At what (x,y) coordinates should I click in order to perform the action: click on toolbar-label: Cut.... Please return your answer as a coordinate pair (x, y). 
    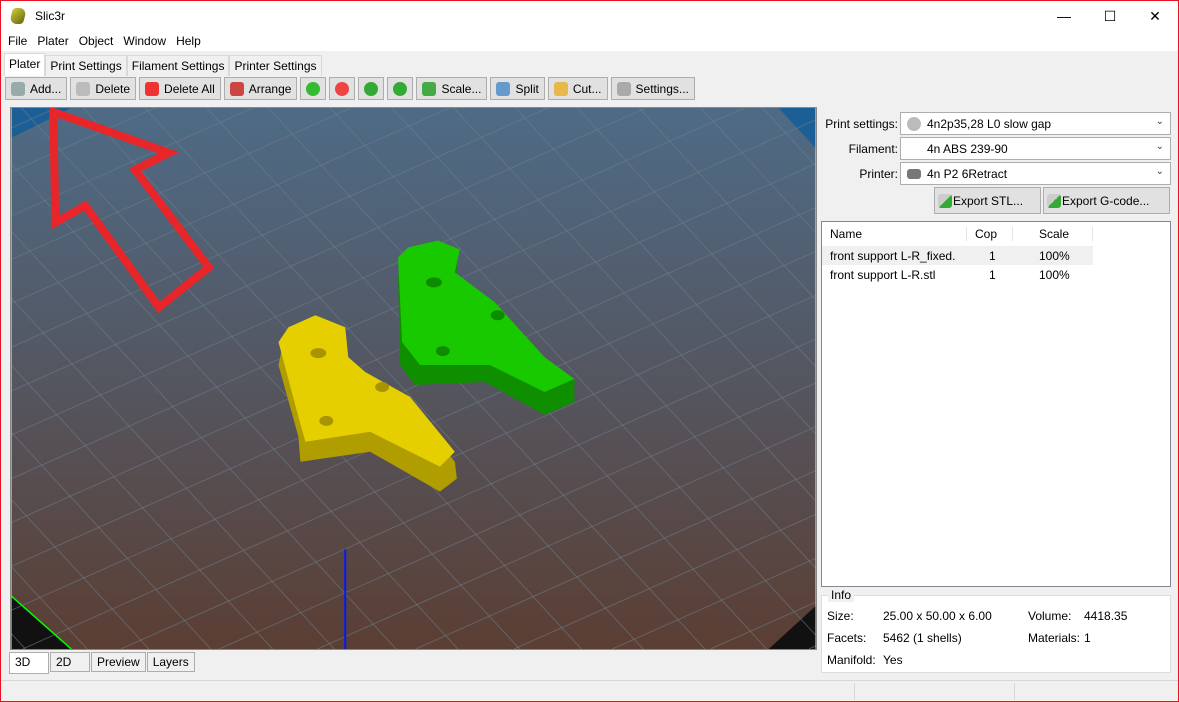
    Looking at the image, I should click on (587, 88).